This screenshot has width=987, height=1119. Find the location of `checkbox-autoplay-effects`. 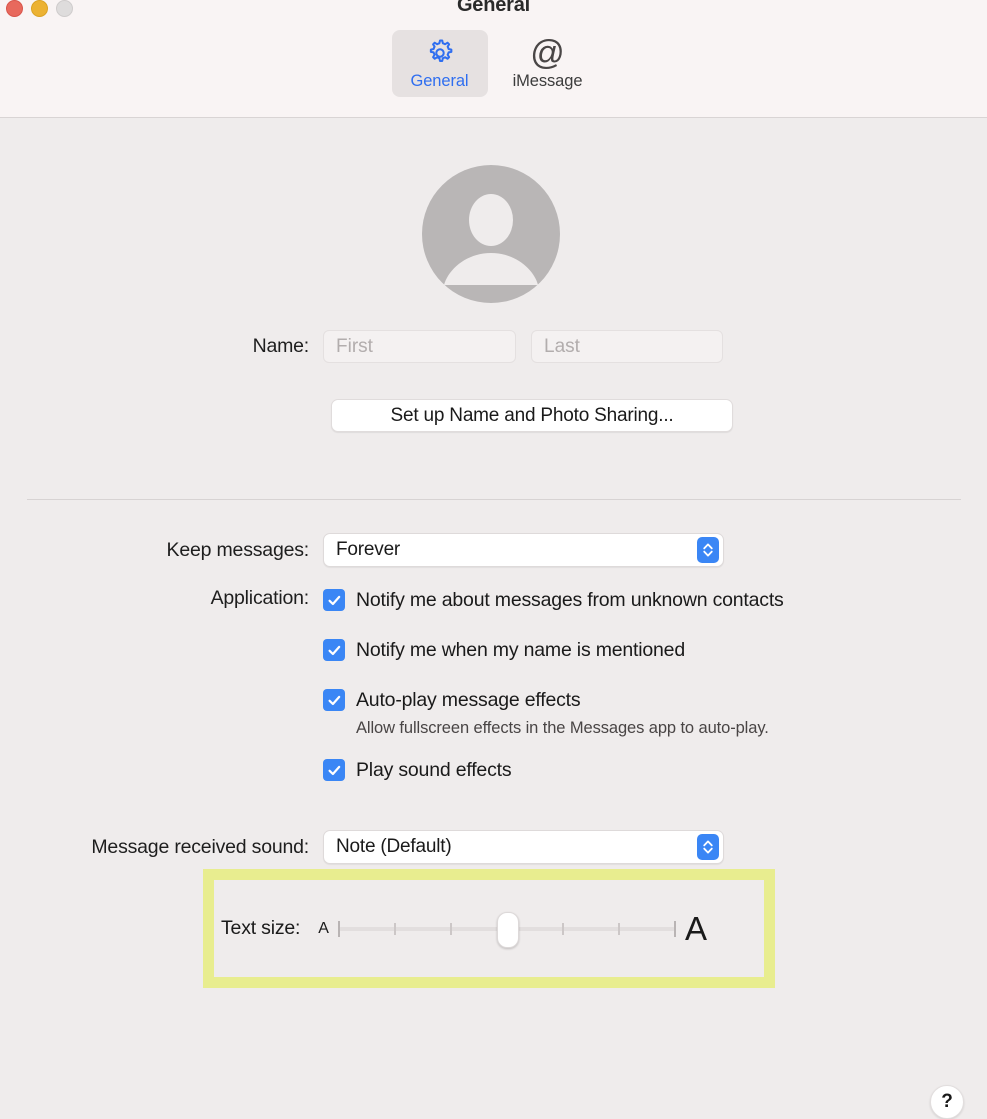

checkbox-autoplay-effects is located at coordinates (334, 700).